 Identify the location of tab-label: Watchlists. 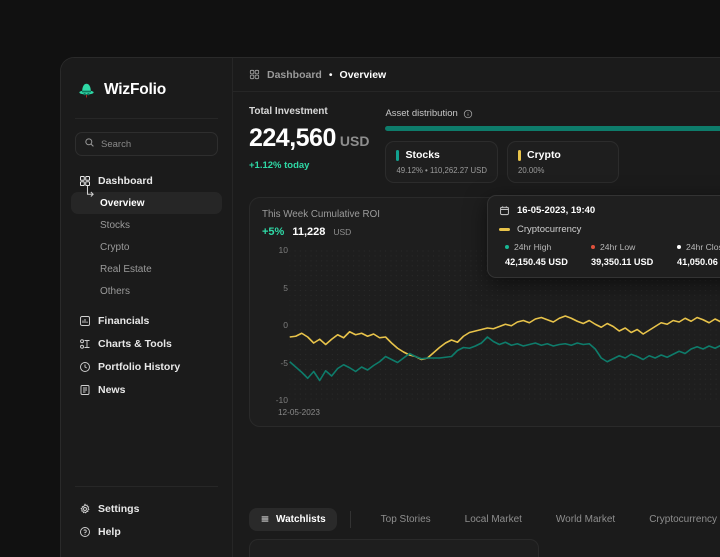
(301, 519).